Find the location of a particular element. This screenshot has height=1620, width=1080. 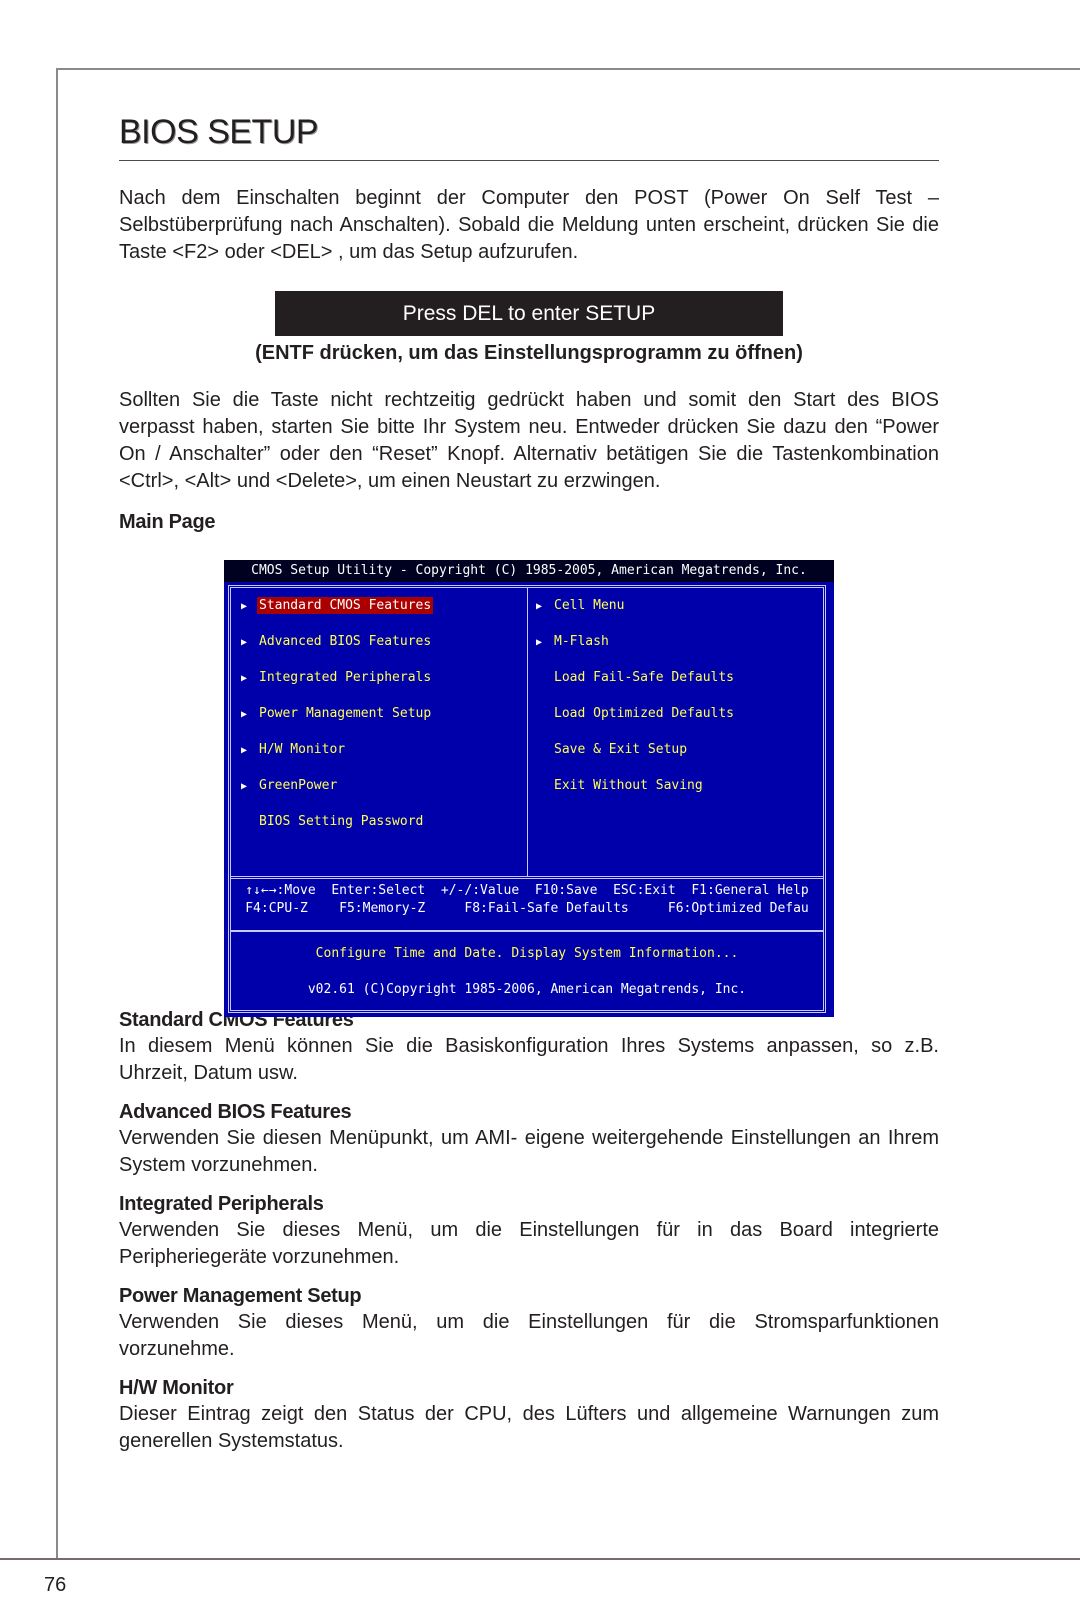

section-heading: Advanced BIOS Features is located at coordinates (235, 1112).